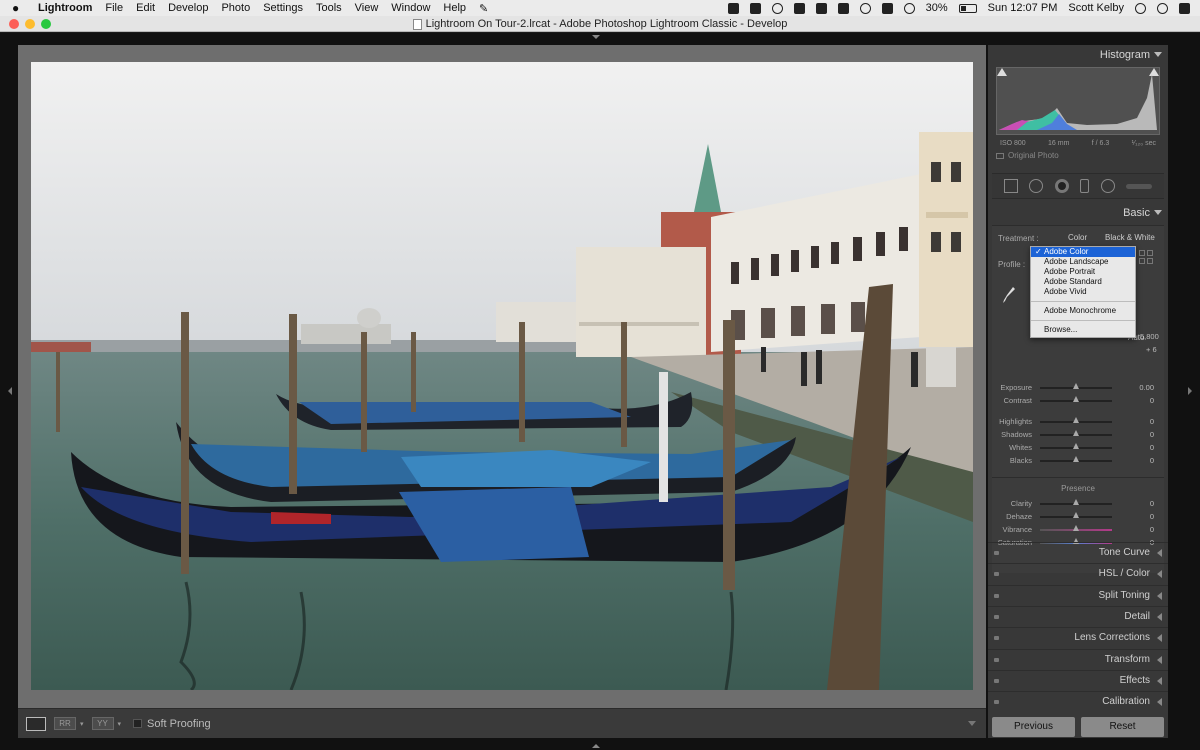  I want to click on histogram-header: Histogram, so click(1078, 55).